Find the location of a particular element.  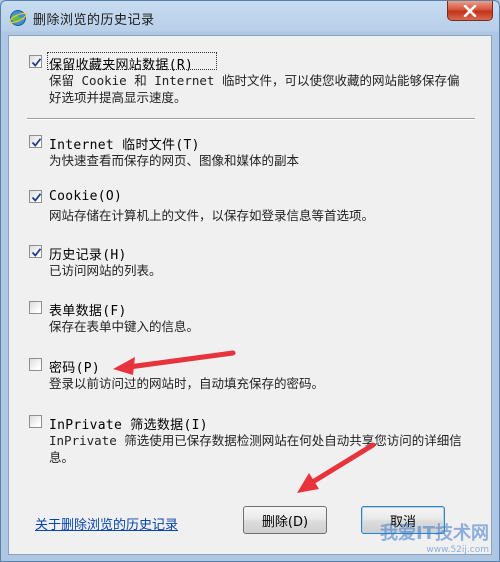

history-checkbox is located at coordinates (35, 251).